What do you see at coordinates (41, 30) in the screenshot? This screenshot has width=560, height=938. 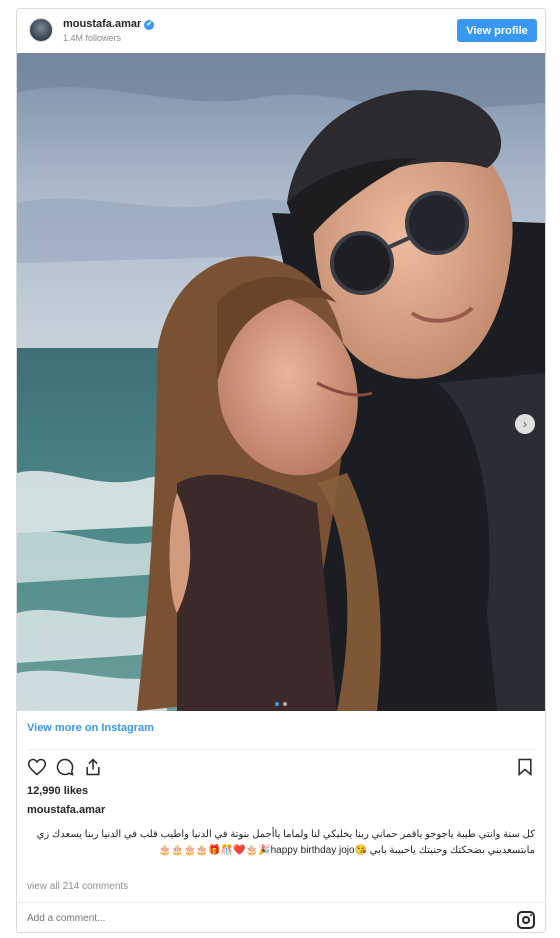 I see `avatar` at bounding box center [41, 30].